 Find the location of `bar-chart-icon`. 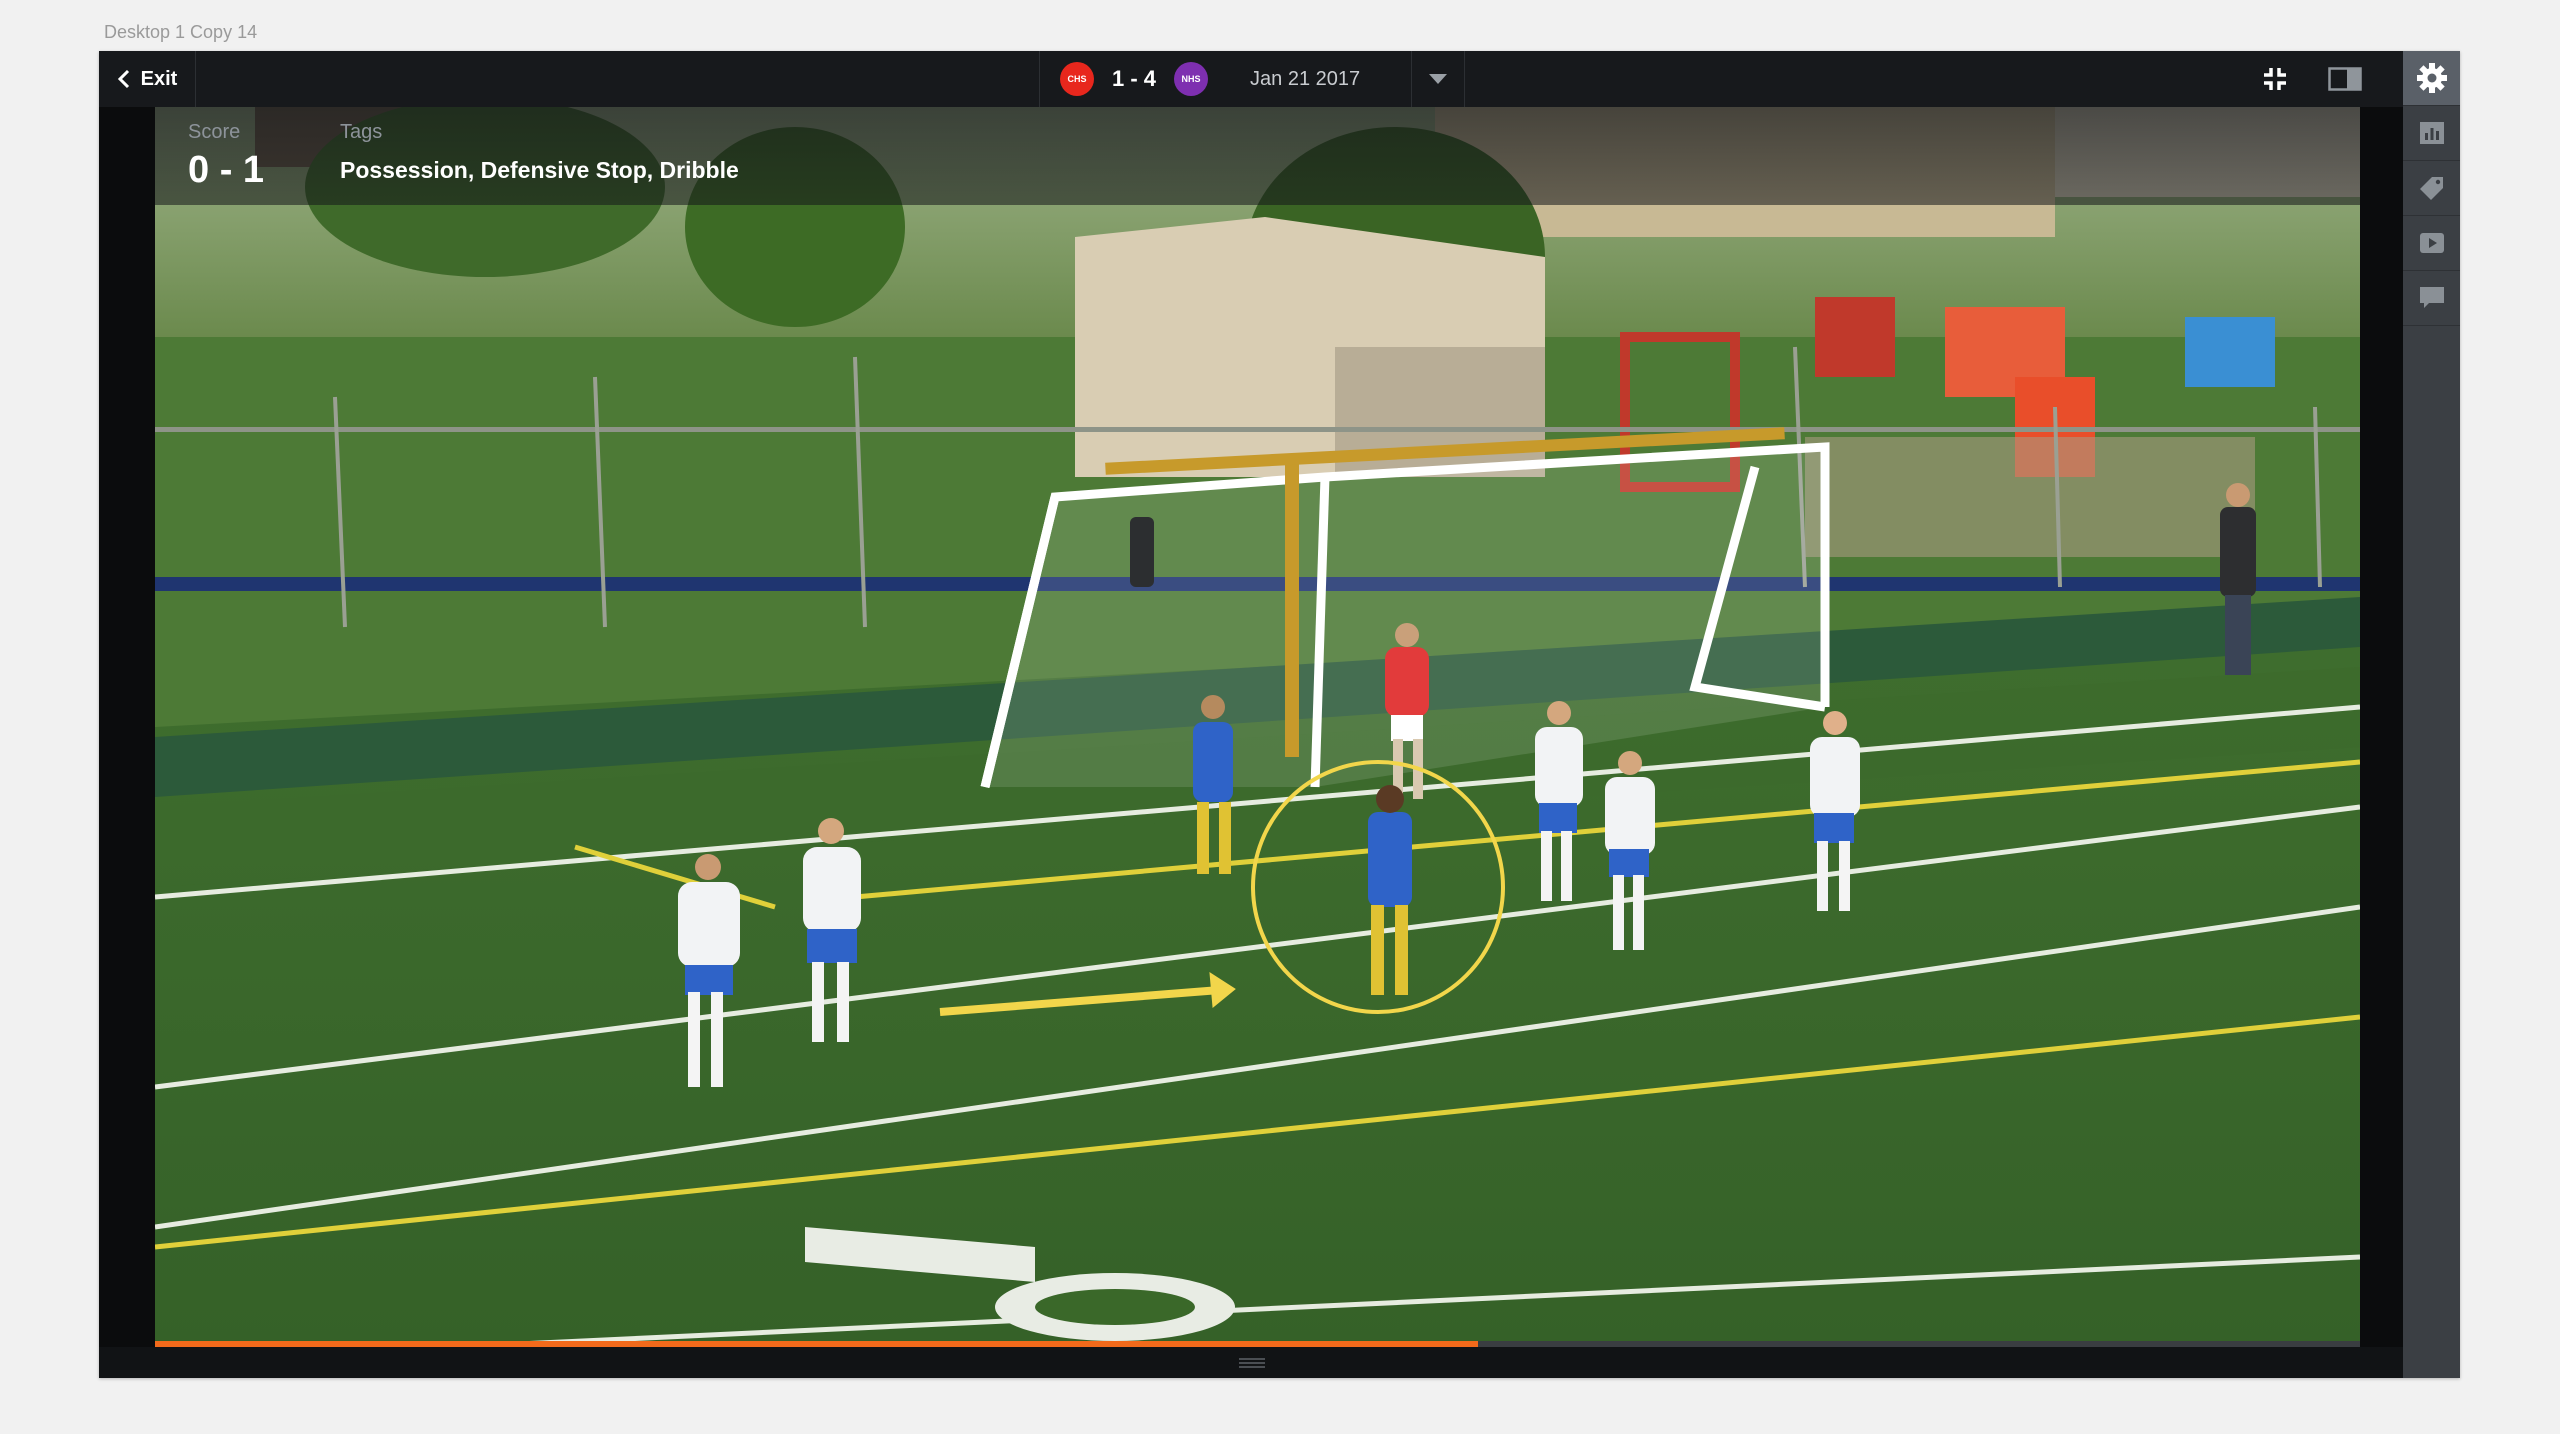

bar-chart-icon is located at coordinates (2431, 133).